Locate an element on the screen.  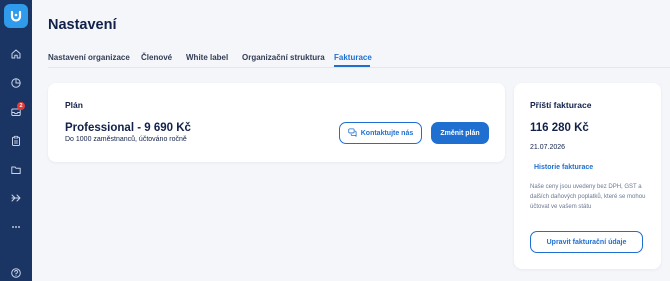
tab-white-label: White label is located at coordinates (207, 57).